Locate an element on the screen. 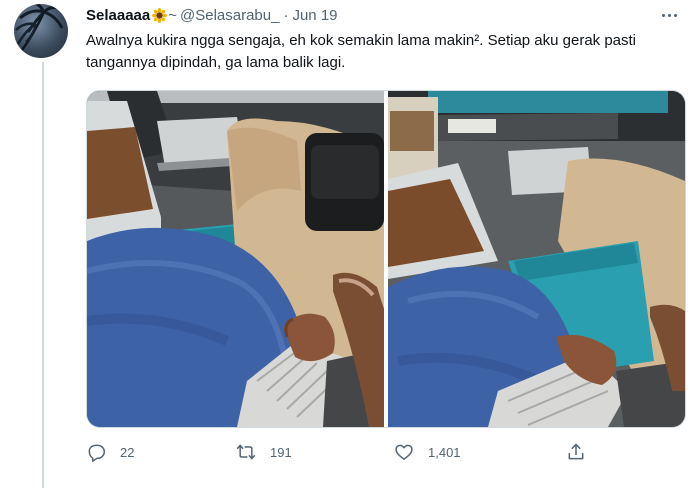 This screenshot has width=700, height=488. avatar is located at coordinates (41, 31).